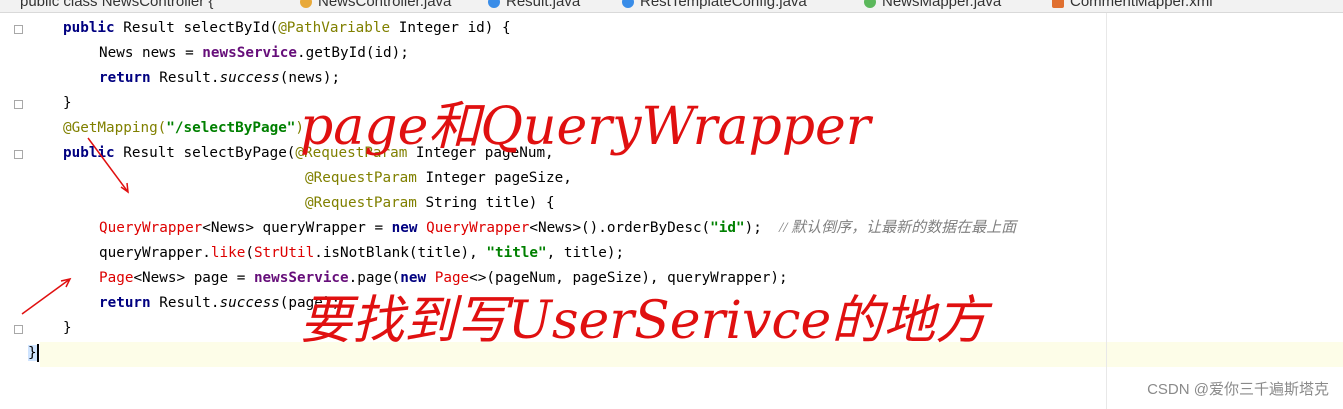 This screenshot has height=409, width=1343. What do you see at coordinates (108, 165) in the screenshot?
I see `arrow-to-querywrapper` at bounding box center [108, 165].